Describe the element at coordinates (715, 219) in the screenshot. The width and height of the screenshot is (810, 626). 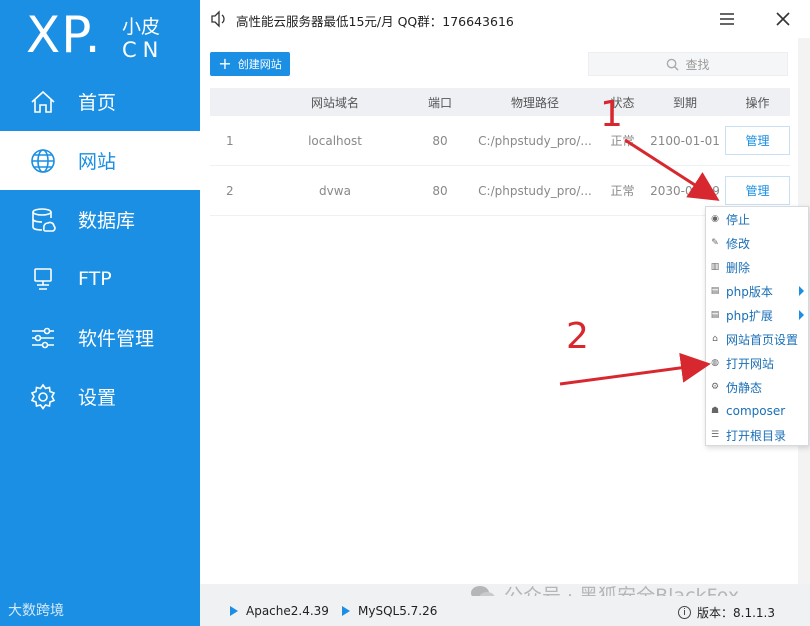
I see `stop-icon: ◉` at that location.